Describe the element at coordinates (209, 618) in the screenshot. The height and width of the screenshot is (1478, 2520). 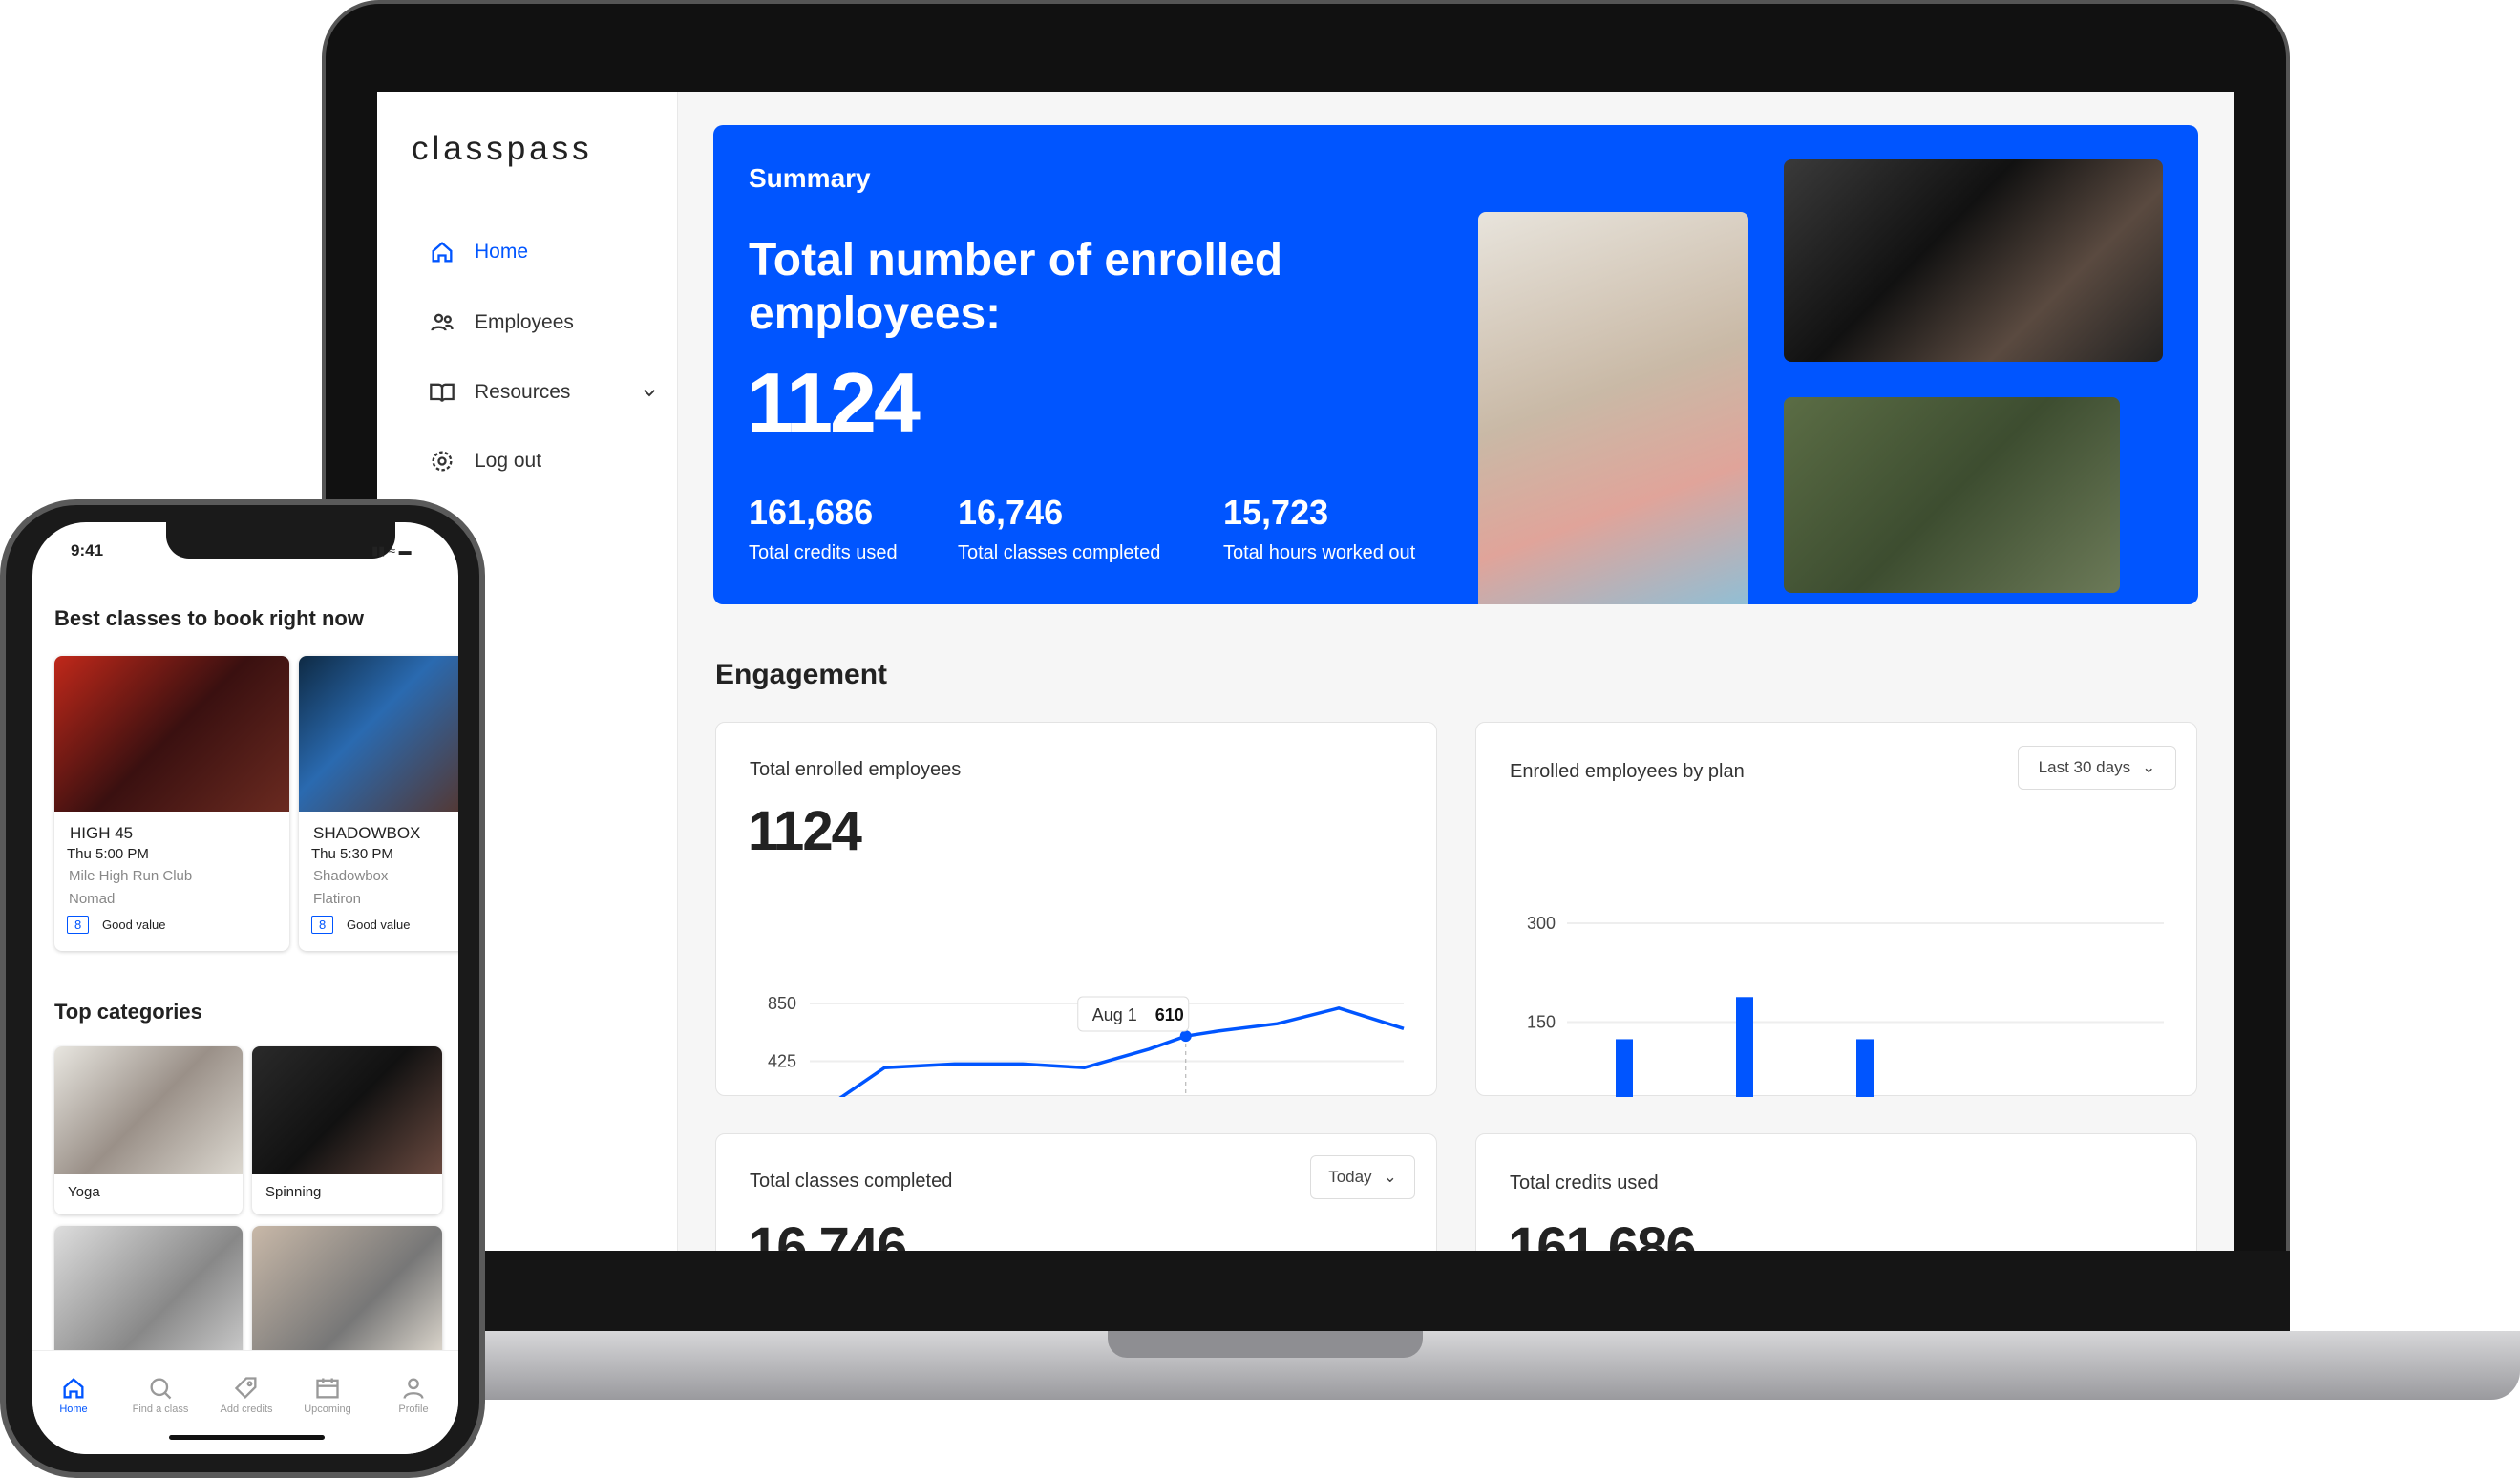
I see `section-heading: Best classes to book right now` at that location.